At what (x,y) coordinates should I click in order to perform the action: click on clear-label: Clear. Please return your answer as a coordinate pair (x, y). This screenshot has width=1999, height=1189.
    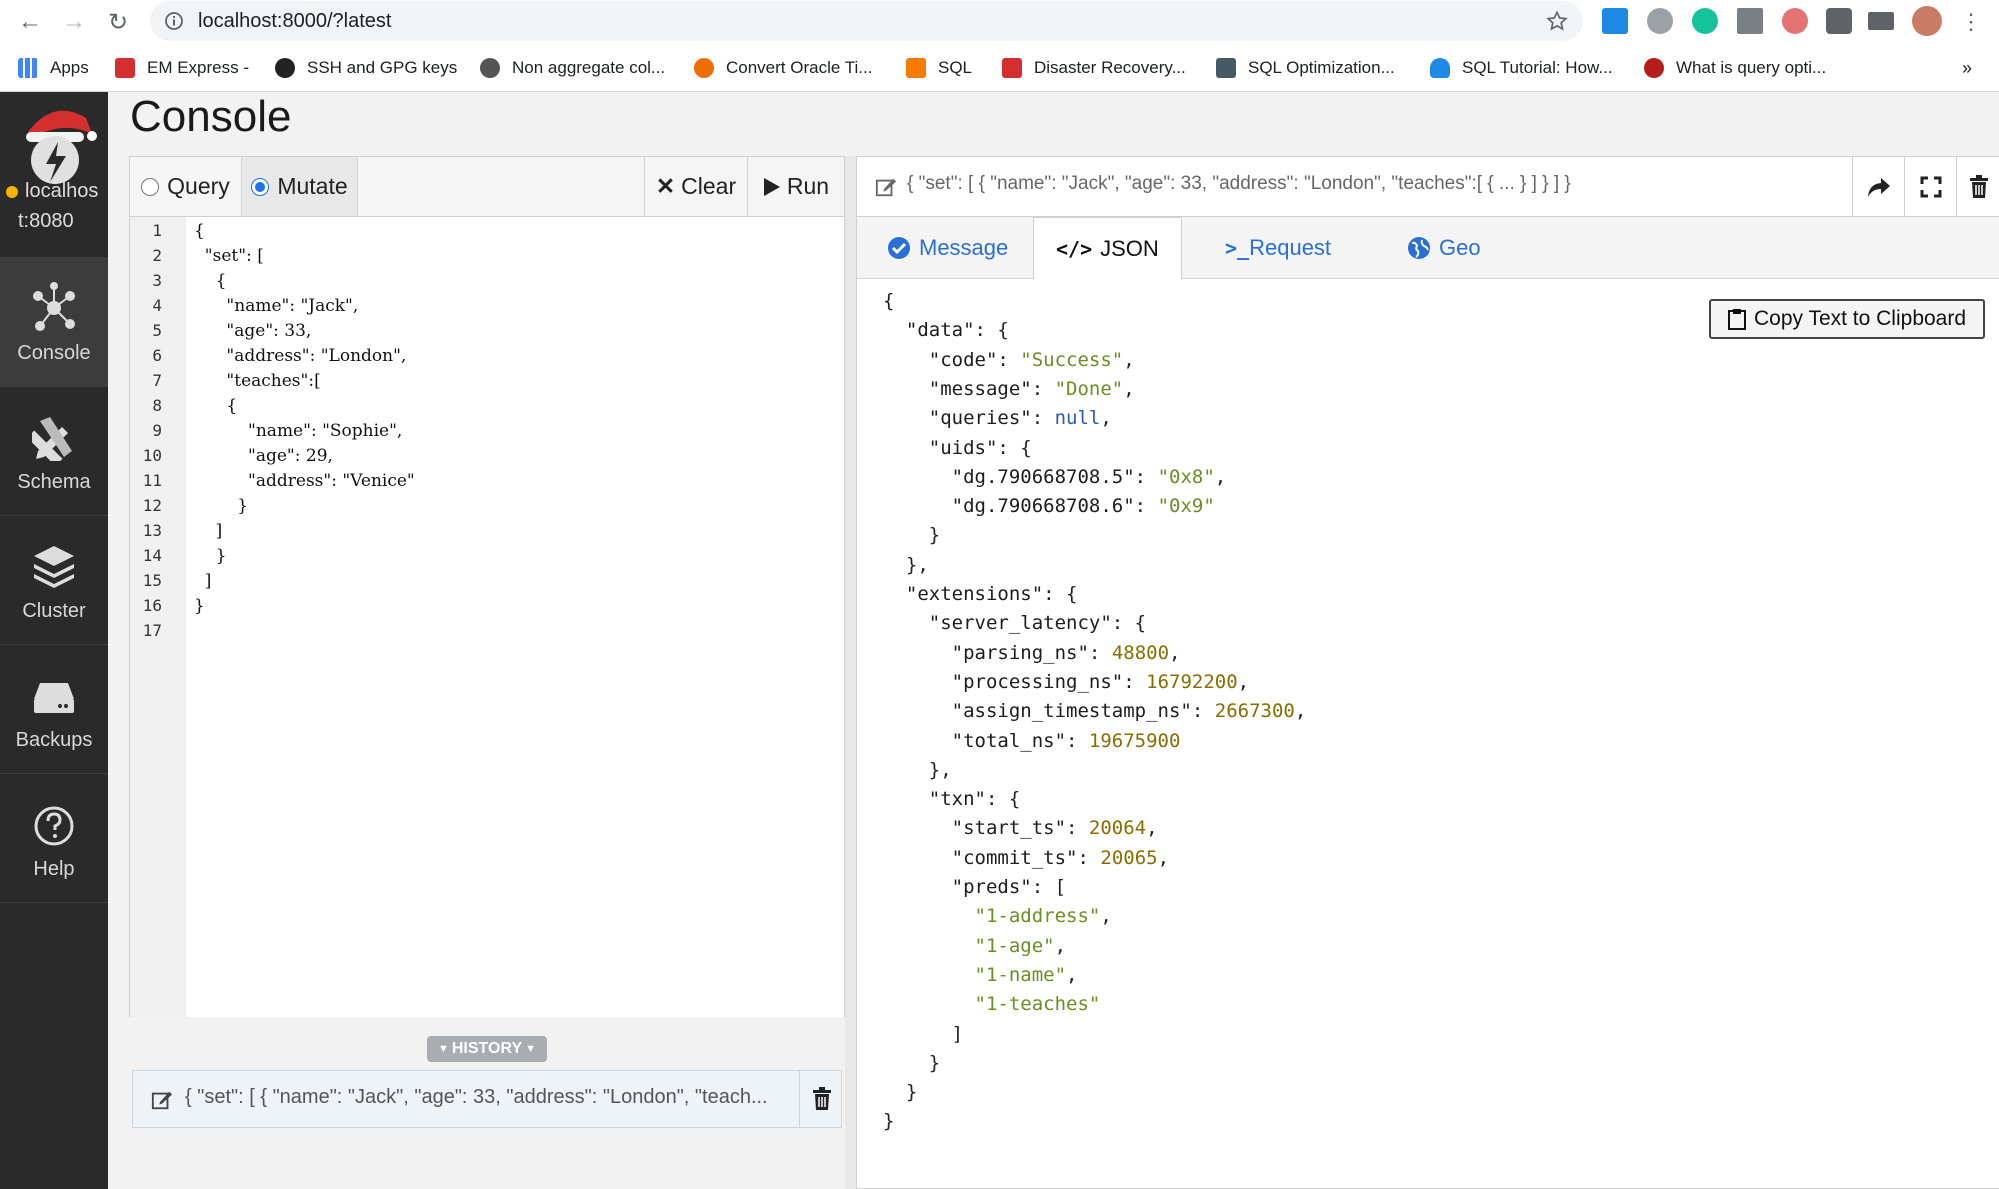
    Looking at the image, I should click on (709, 186).